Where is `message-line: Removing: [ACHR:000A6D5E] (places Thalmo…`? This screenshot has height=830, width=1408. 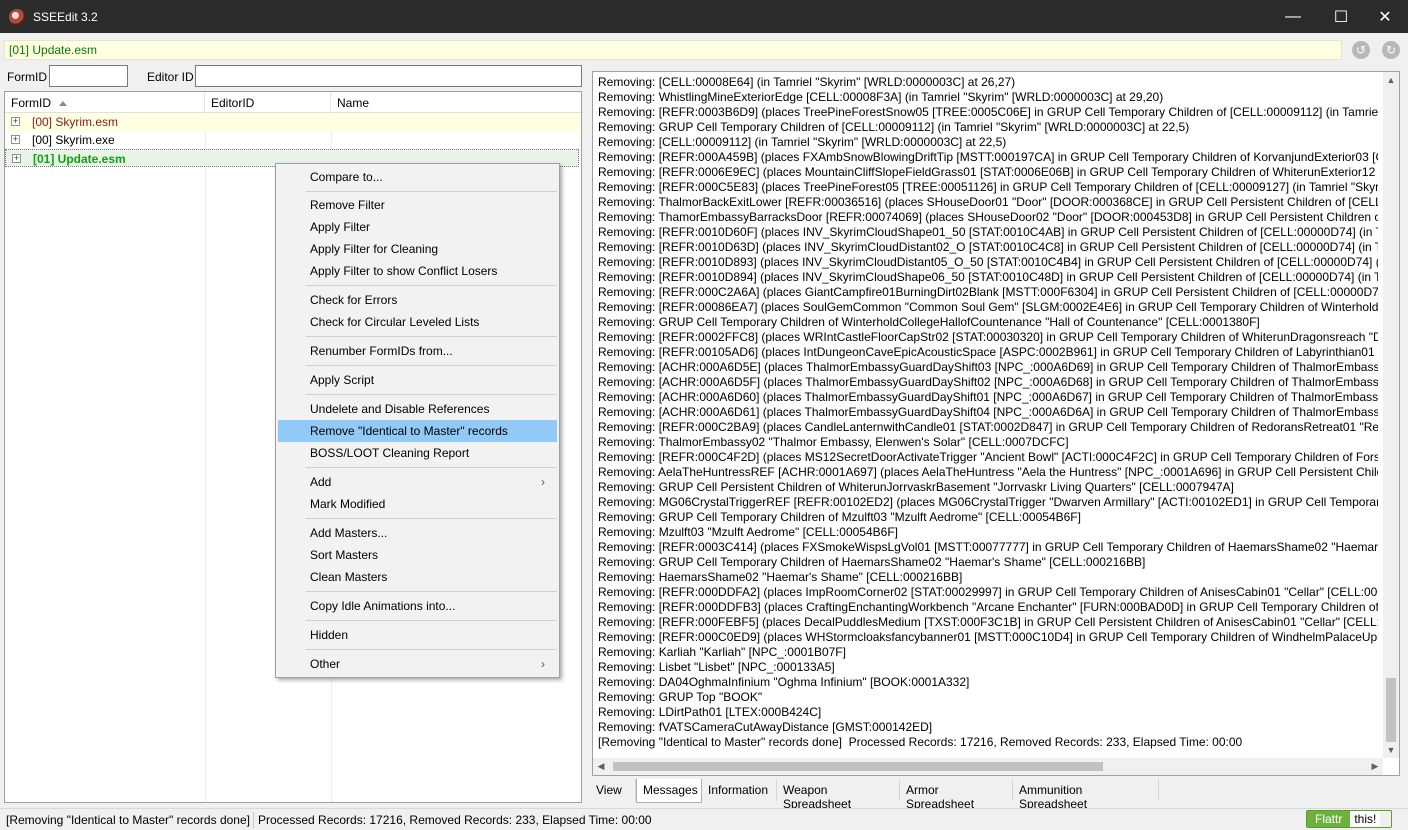 message-line: Removing: [ACHR:000A6D5E] (places Thalmo… is located at coordinates (988, 367).